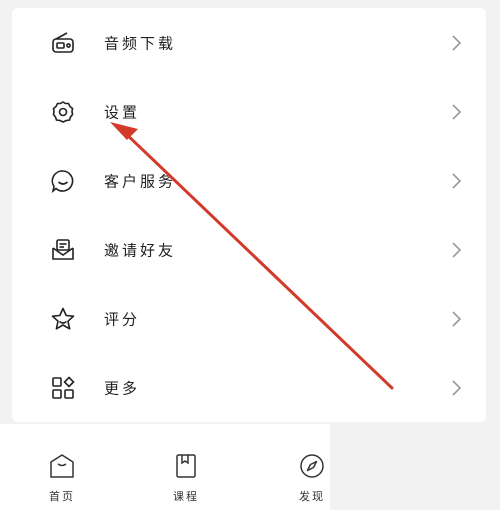 The image size is (500, 510). What do you see at coordinates (63, 319) in the screenshot?
I see `star-icon` at bounding box center [63, 319].